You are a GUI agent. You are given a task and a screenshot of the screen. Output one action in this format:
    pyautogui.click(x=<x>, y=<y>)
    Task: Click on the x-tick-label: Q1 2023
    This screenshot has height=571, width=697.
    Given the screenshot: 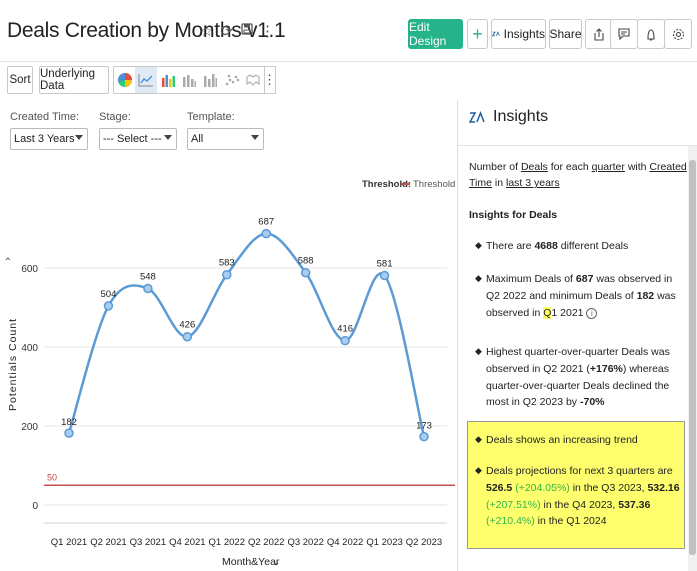 What is the action you would take?
    pyautogui.click(x=384, y=542)
    